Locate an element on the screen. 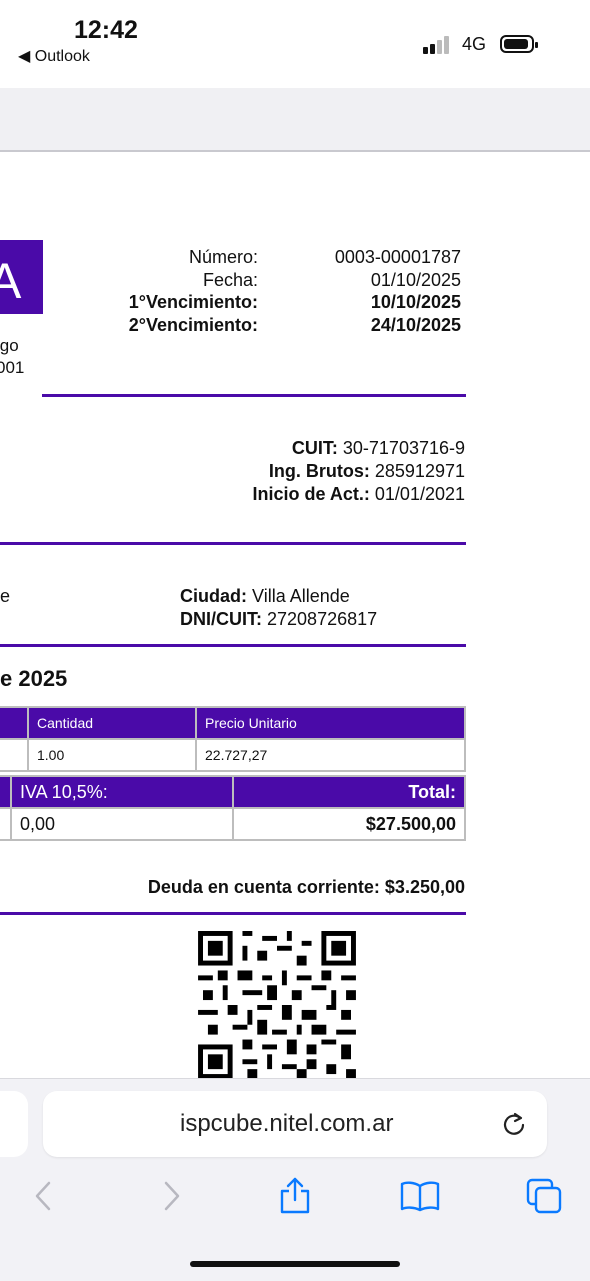 This screenshot has height=1281, width=590. total-header: Total: is located at coordinates (349, 792).